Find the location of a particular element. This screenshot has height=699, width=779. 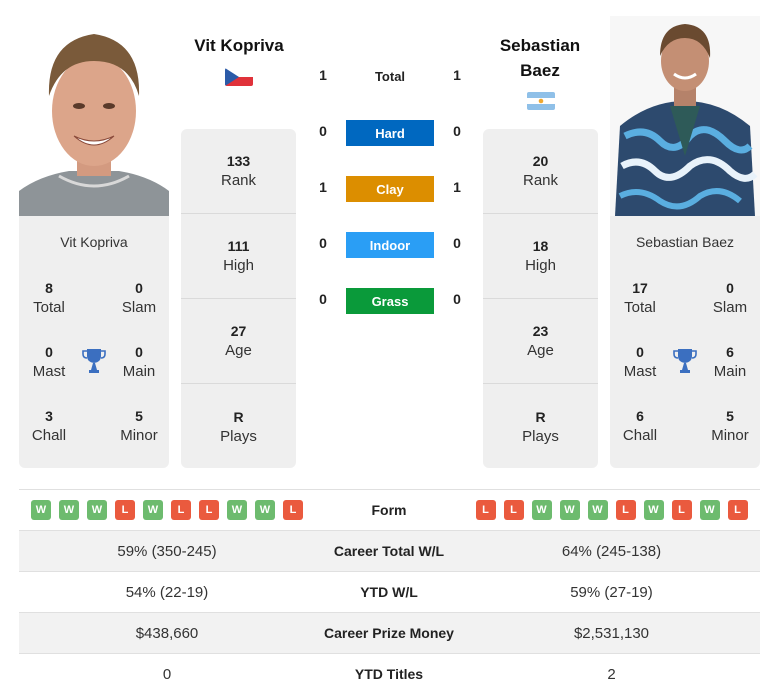

form-badges-left: WWWLWLLWWL is located at coordinates (167, 510).